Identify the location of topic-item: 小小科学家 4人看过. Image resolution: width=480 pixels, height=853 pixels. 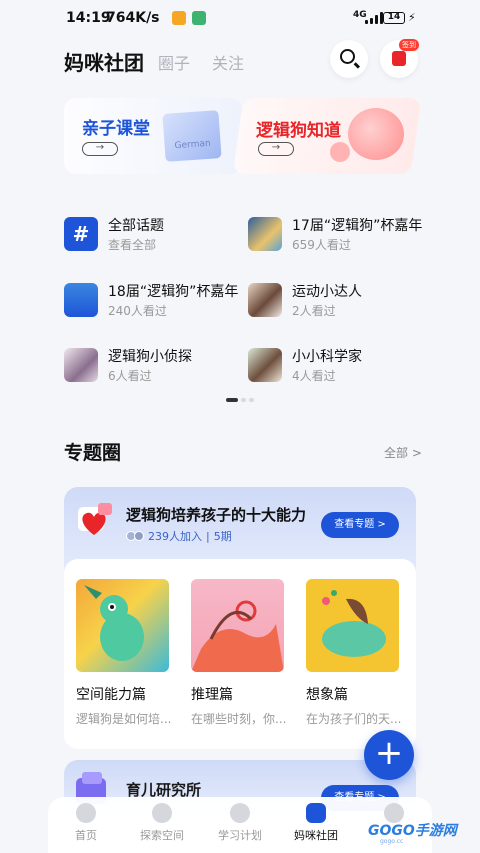
(338, 367).